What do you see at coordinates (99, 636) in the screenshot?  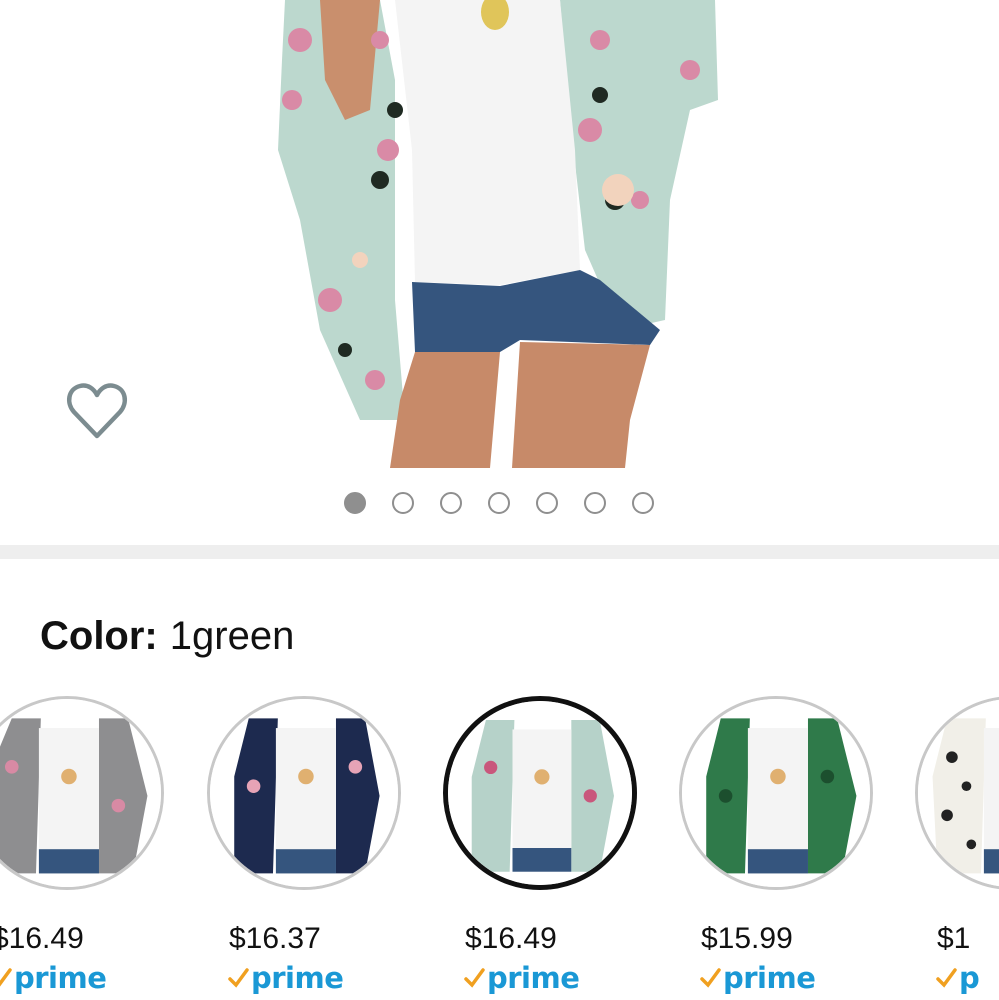 I see `color-label: Color:` at bounding box center [99, 636].